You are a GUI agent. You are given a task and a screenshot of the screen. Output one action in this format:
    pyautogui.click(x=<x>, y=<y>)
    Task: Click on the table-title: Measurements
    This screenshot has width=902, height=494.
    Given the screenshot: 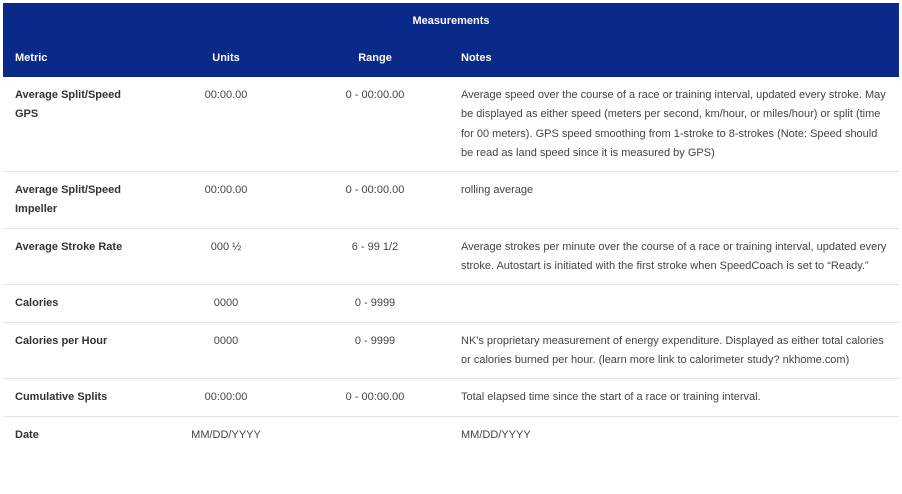 What is the action you would take?
    pyautogui.click(x=451, y=21)
    